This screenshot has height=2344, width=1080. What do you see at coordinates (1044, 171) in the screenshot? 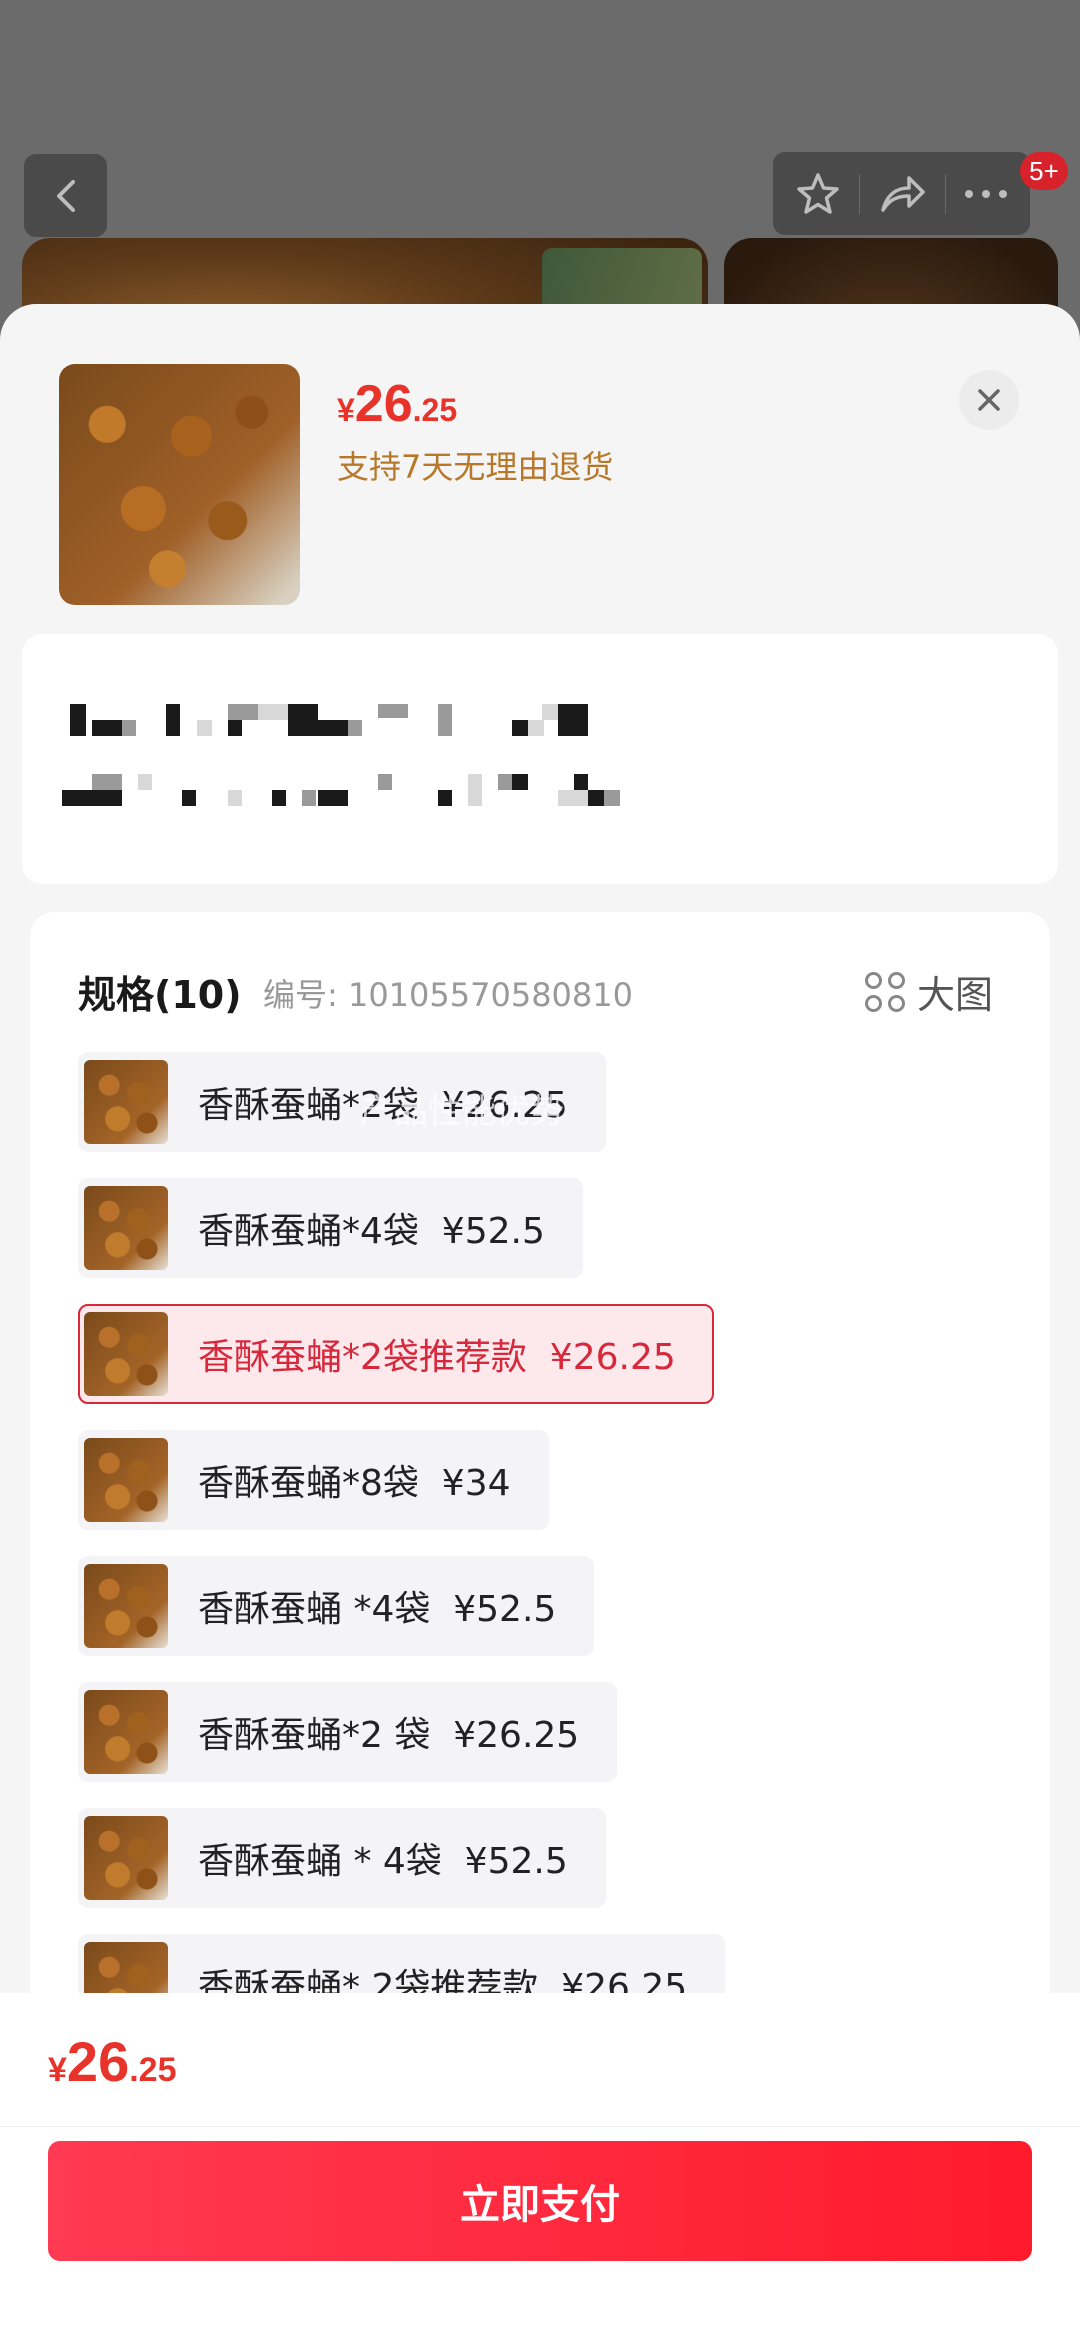
I see `notification-badge: 5+` at bounding box center [1044, 171].